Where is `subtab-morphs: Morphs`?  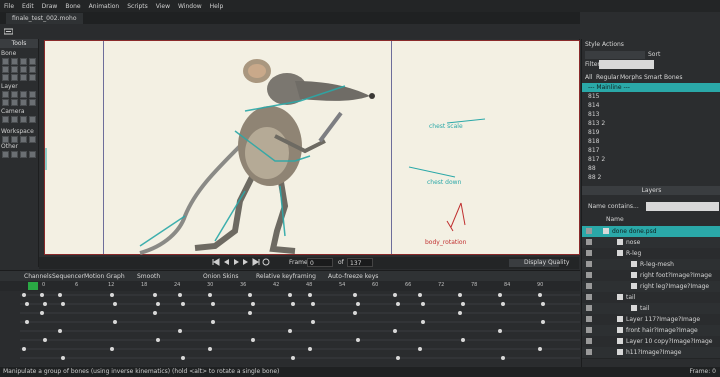
subtab-morphs: Morphs is located at coordinates (631, 77).